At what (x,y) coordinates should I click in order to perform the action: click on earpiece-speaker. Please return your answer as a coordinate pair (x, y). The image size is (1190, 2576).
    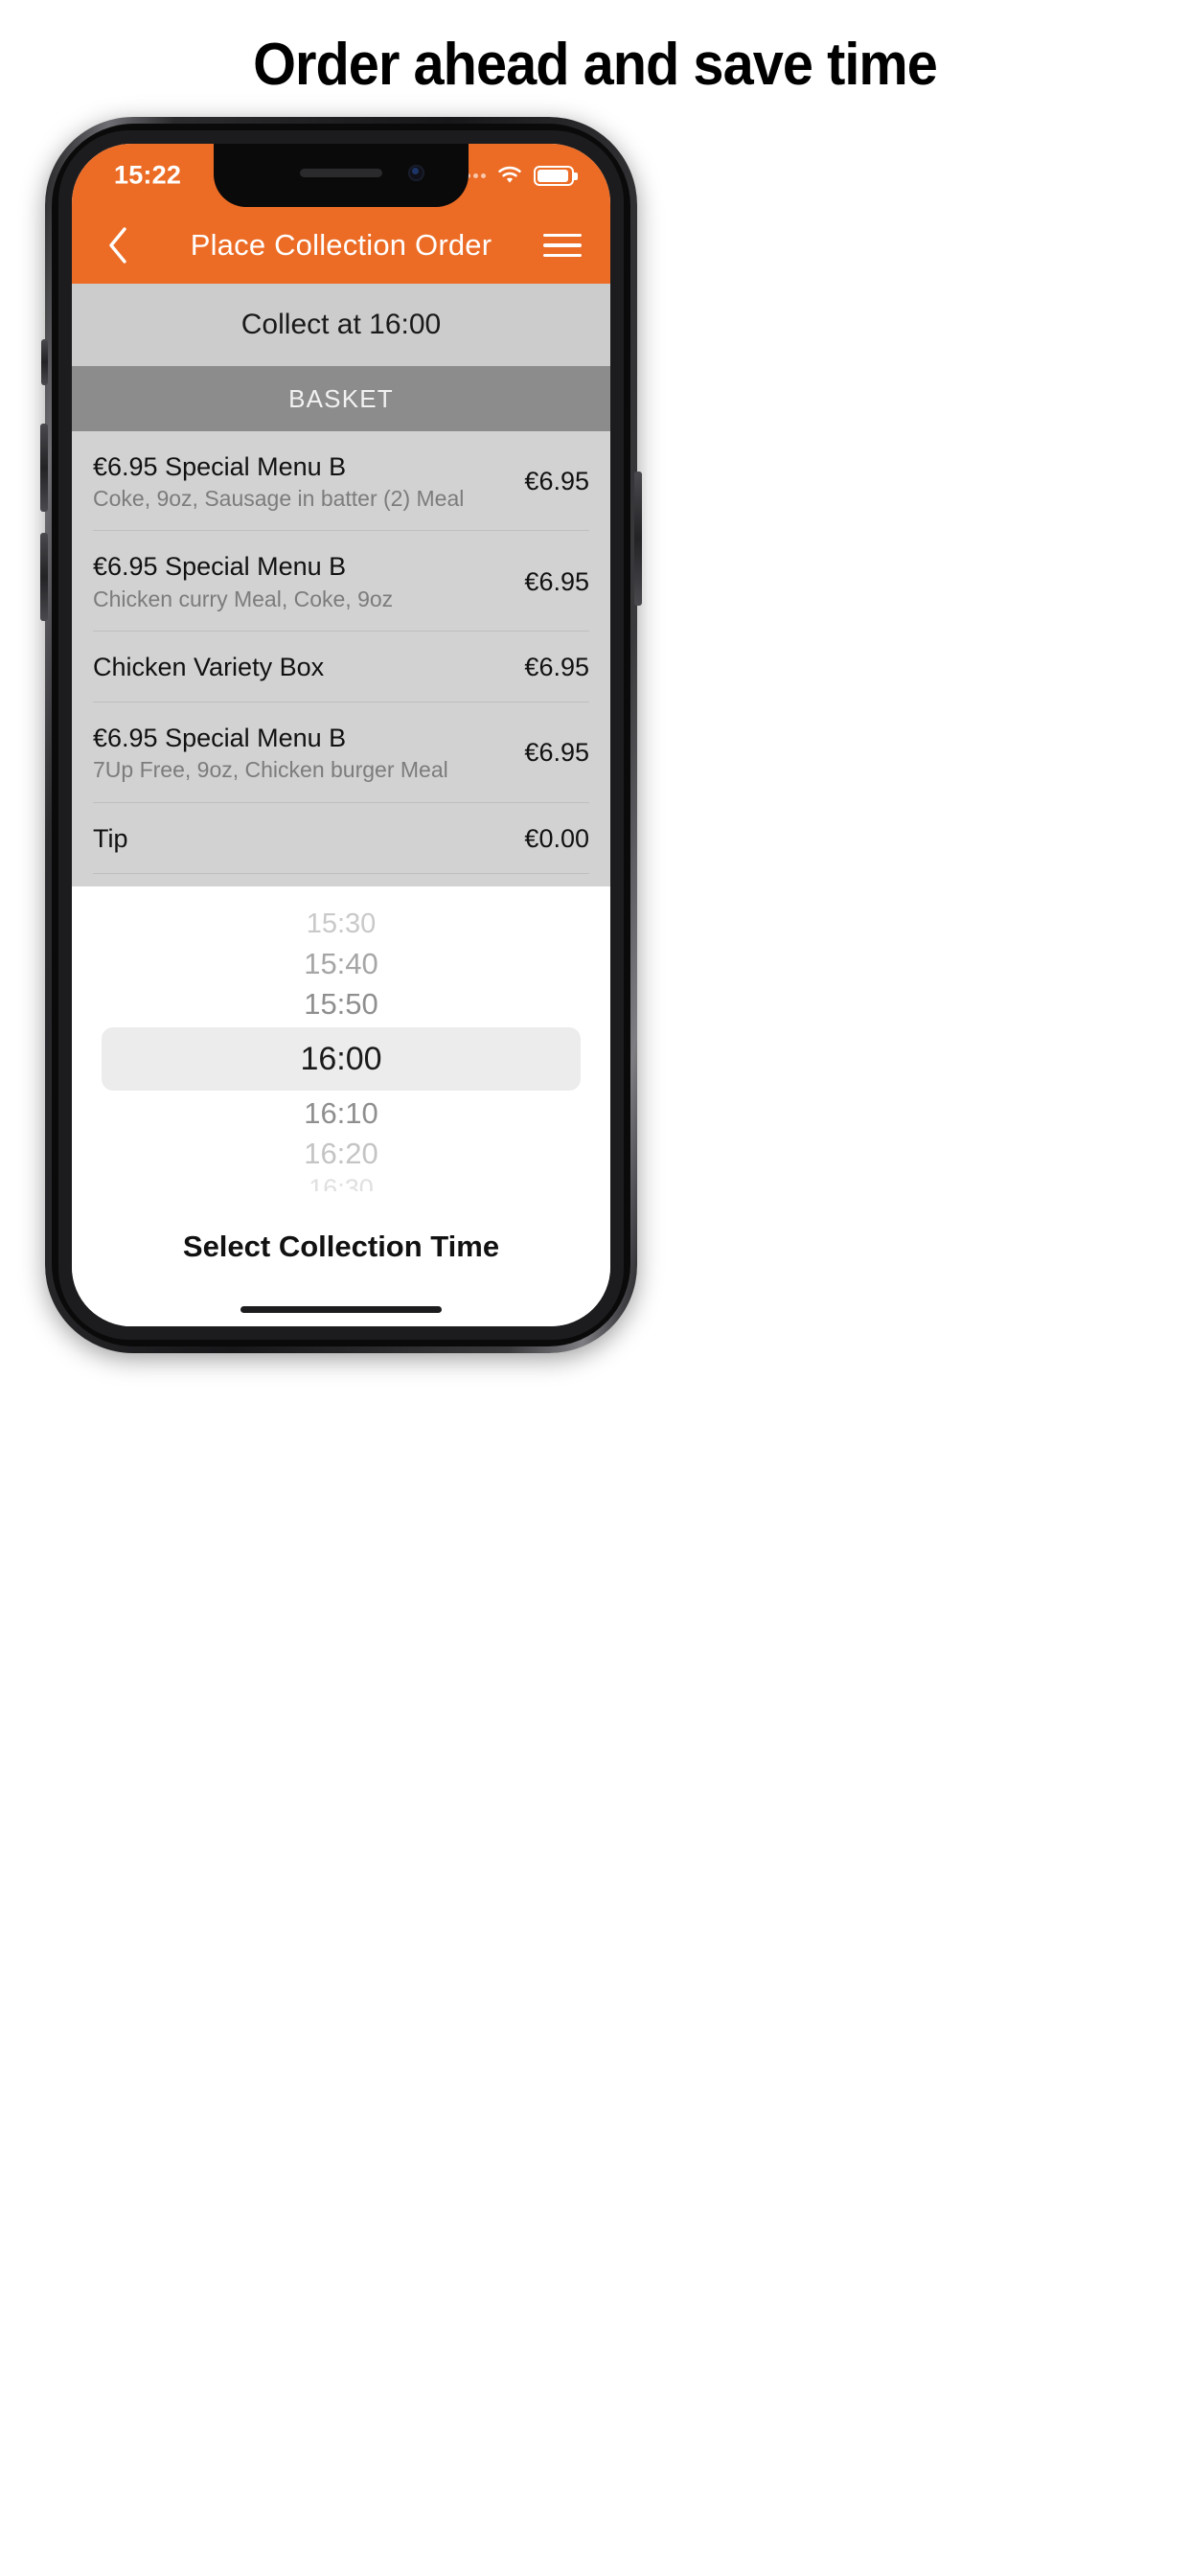
    Looking at the image, I should click on (341, 173).